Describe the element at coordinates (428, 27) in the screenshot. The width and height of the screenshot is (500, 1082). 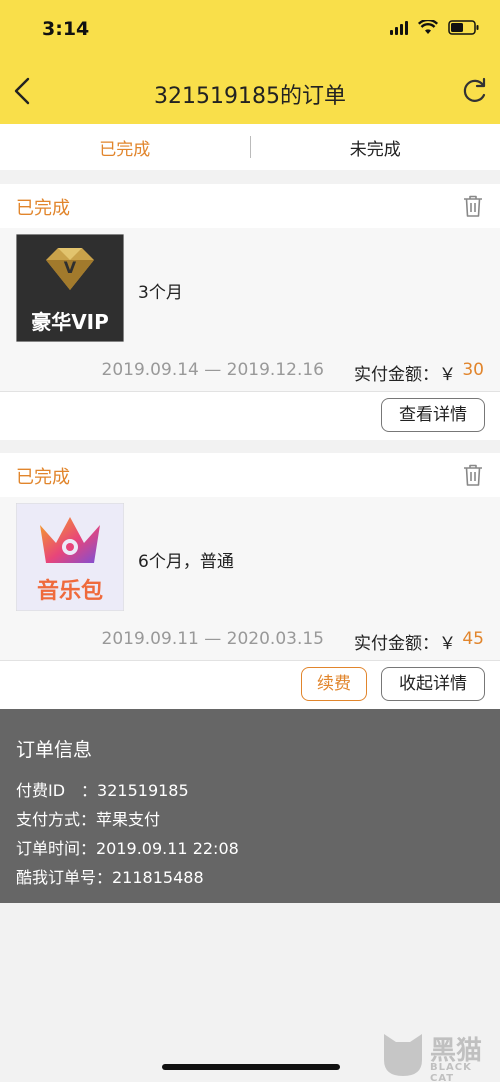
I see `wifi-icon` at that location.